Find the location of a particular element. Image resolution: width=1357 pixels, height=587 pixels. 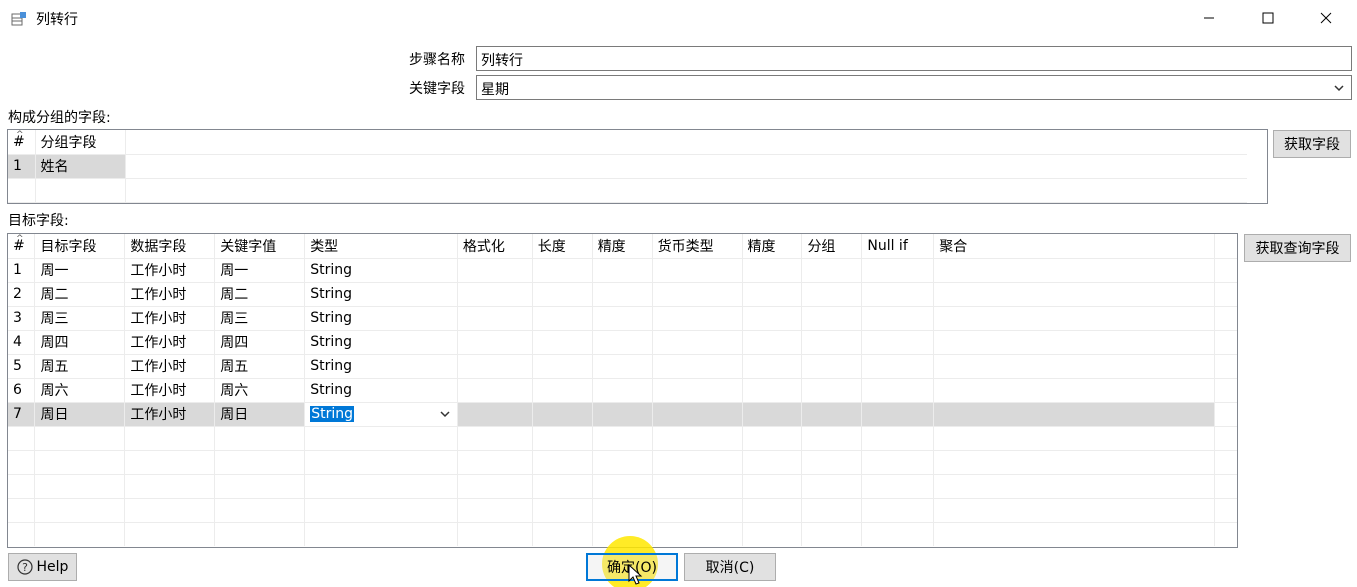

table-row: 1 姓名 is located at coordinates (627, 166).